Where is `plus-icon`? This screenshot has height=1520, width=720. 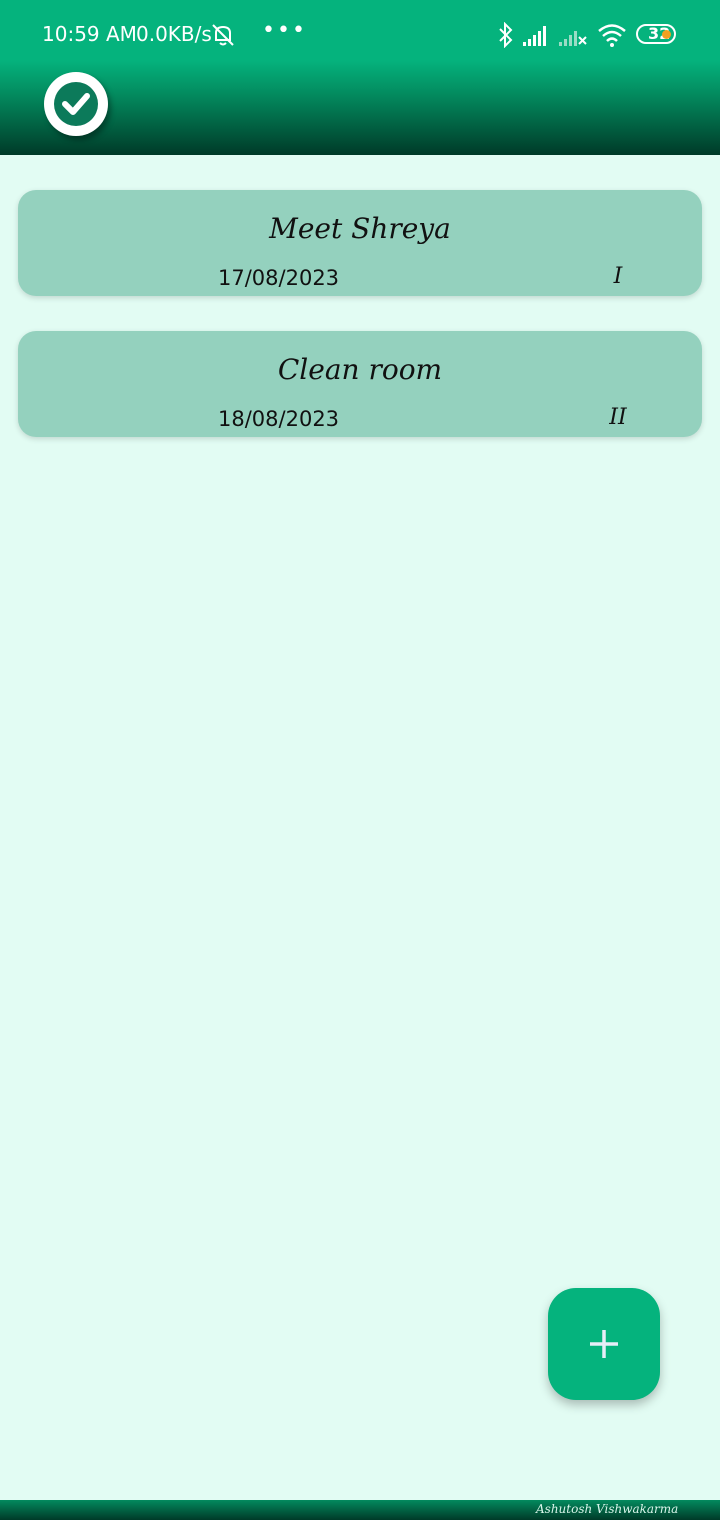
plus-icon is located at coordinates (604, 1344).